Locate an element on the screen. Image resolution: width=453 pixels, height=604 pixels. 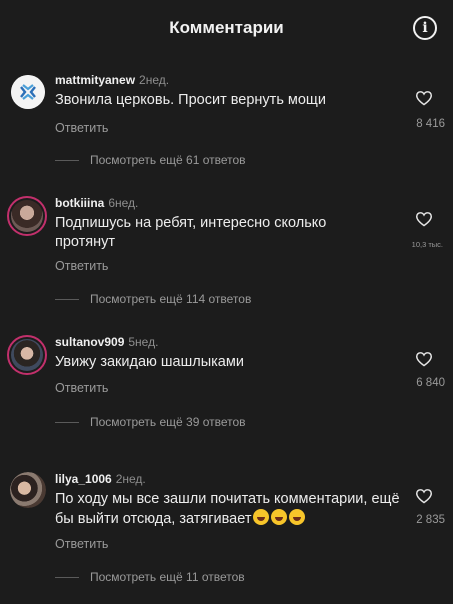
view-replies-button: Посмотреть ещё 39 ответов is located at coordinates (150, 422).